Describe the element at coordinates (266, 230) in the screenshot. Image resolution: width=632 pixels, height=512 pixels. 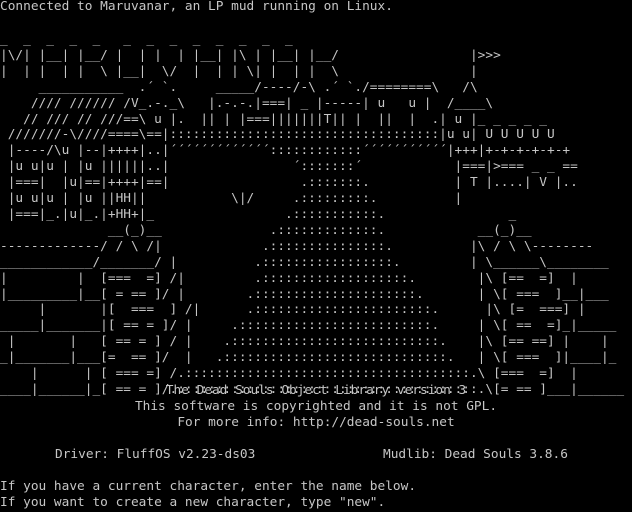
I see `ascii-art-line: __(_)__ .:::::::::::::. __(_)__` at that location.